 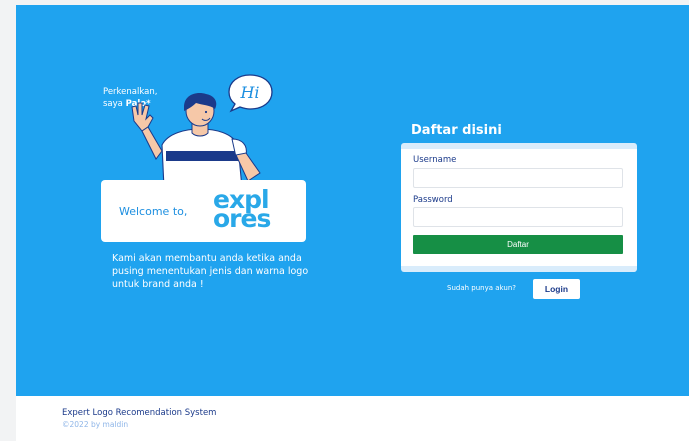 I want to click on daftar-button: Daftar, so click(x=518, y=244).